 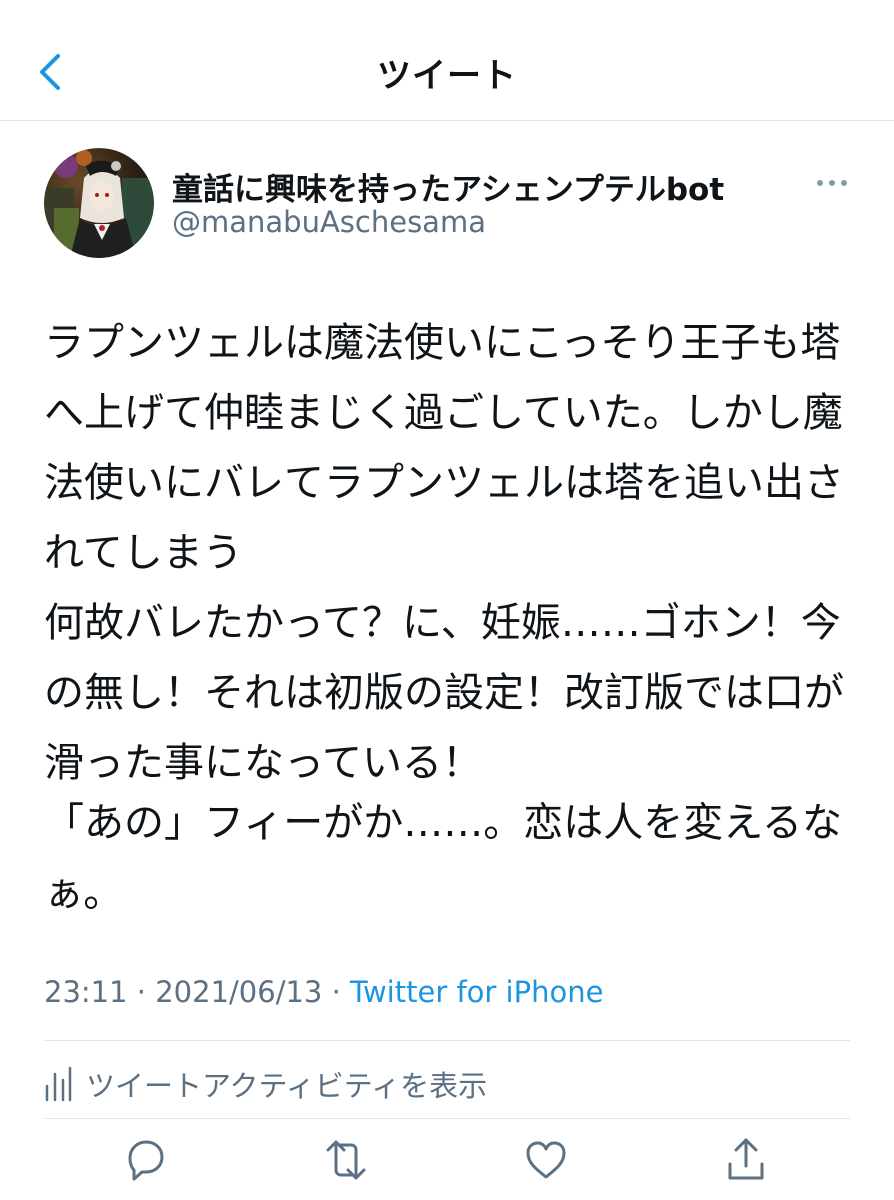 I want to click on user-handle: @manabuAschesama, so click(x=329, y=222).